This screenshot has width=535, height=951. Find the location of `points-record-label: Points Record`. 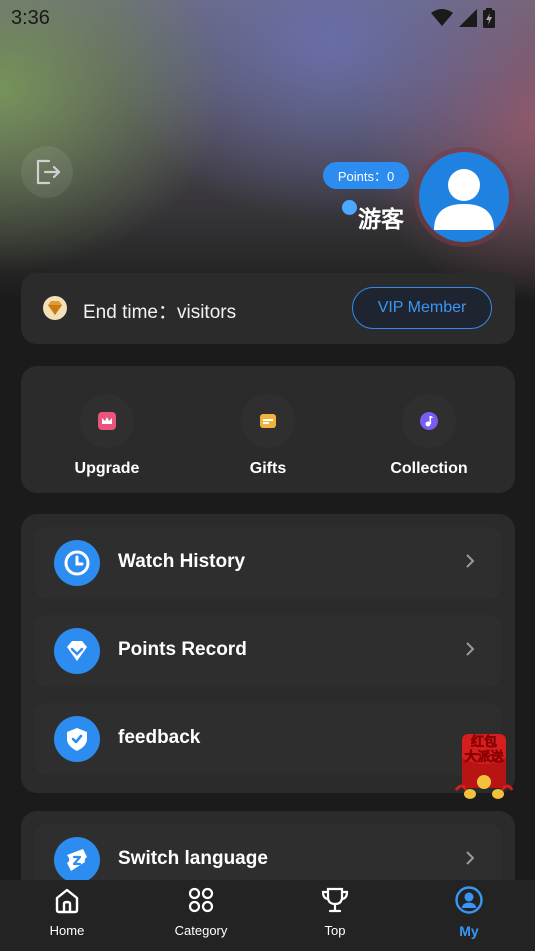

points-record-label: Points Record is located at coordinates (182, 649).